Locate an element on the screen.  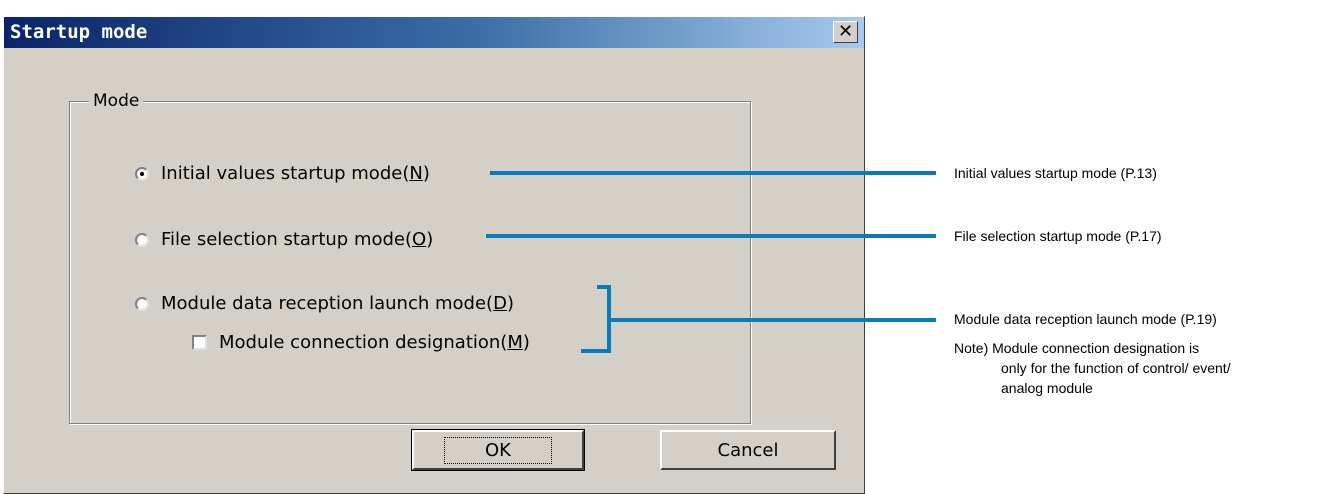
close-icon: ✕ is located at coordinates (845, 31).